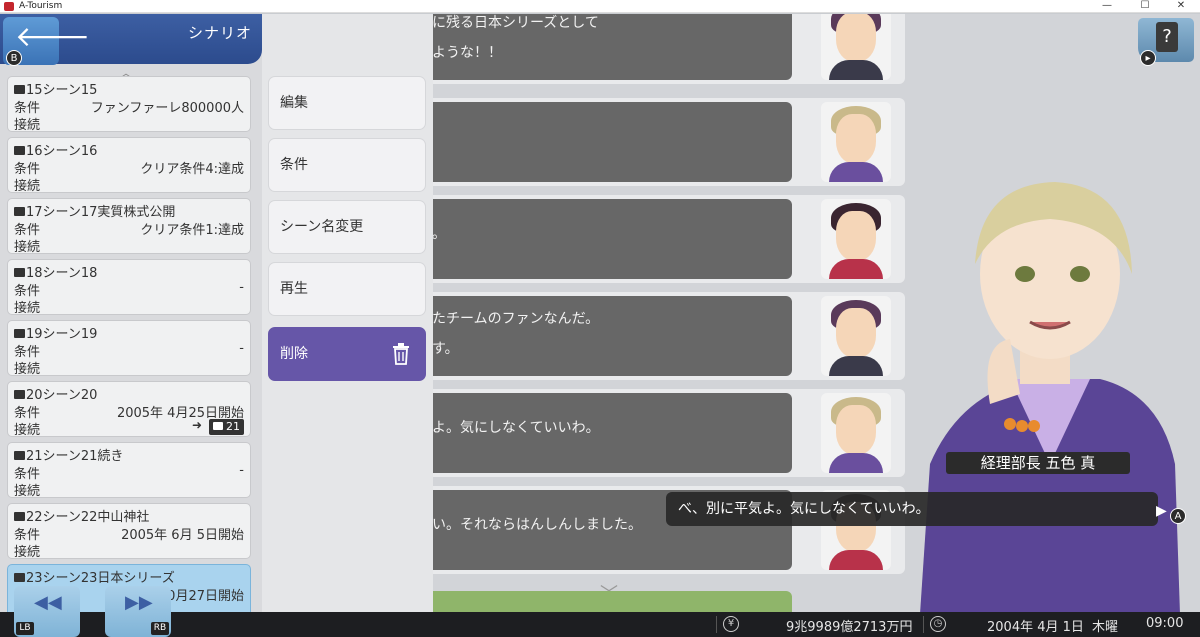 The height and width of the screenshot is (637, 1200). What do you see at coordinates (516, 319) in the screenshot?
I see `message-line: たチームのファンなんだ。` at bounding box center [516, 319].